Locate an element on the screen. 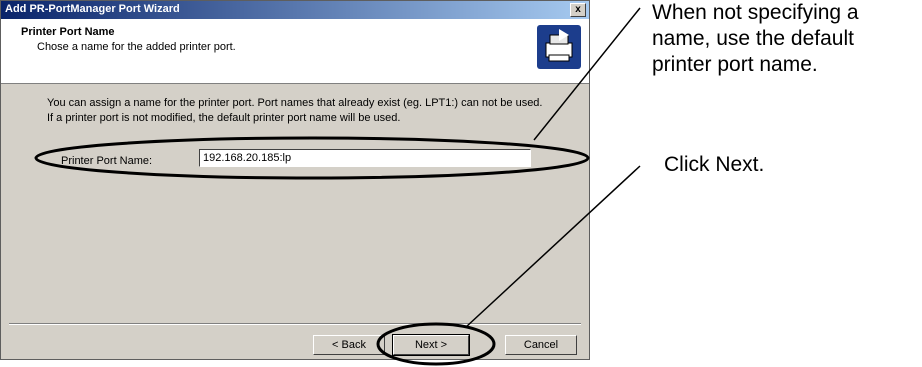  annotation-line-3: printer port name. is located at coordinates (735, 64).